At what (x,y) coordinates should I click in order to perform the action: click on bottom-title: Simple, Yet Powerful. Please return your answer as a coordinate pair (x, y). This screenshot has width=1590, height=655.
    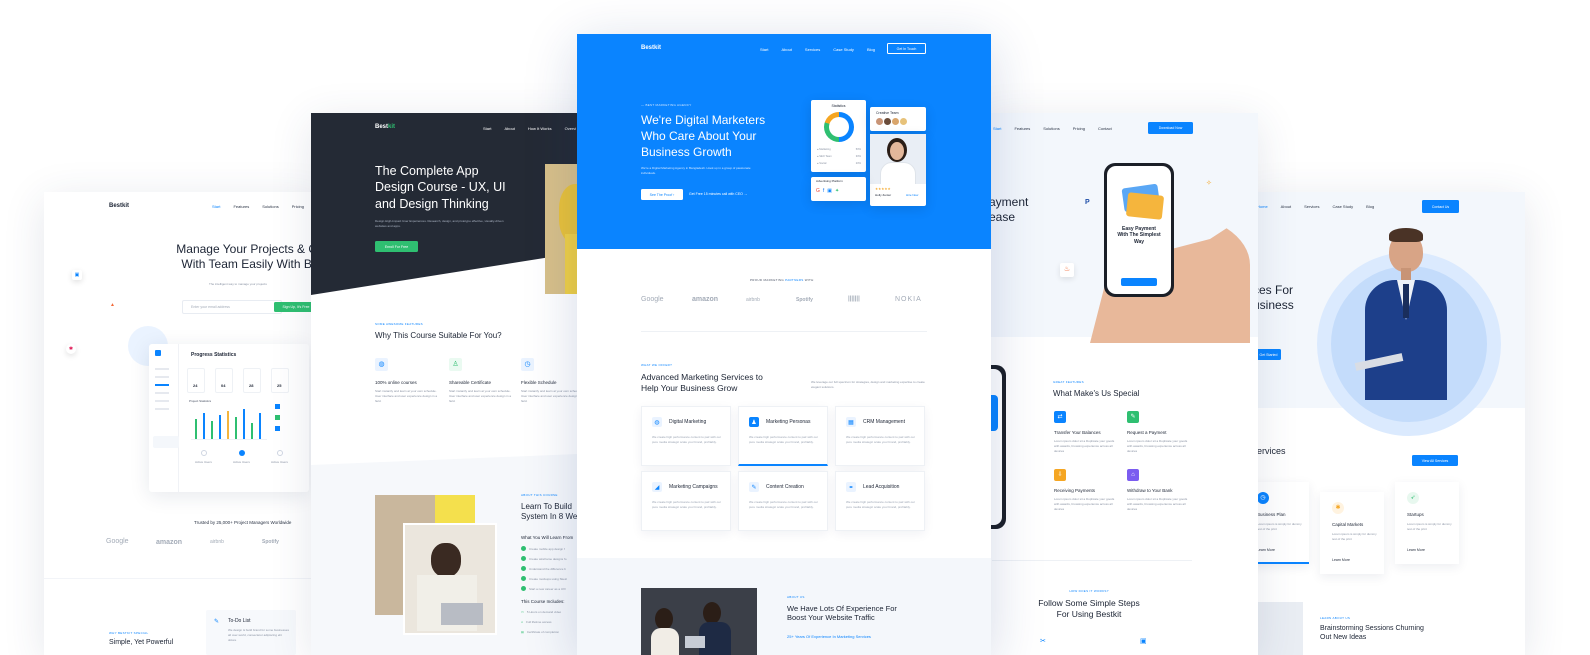
    Looking at the image, I should click on (141, 642).